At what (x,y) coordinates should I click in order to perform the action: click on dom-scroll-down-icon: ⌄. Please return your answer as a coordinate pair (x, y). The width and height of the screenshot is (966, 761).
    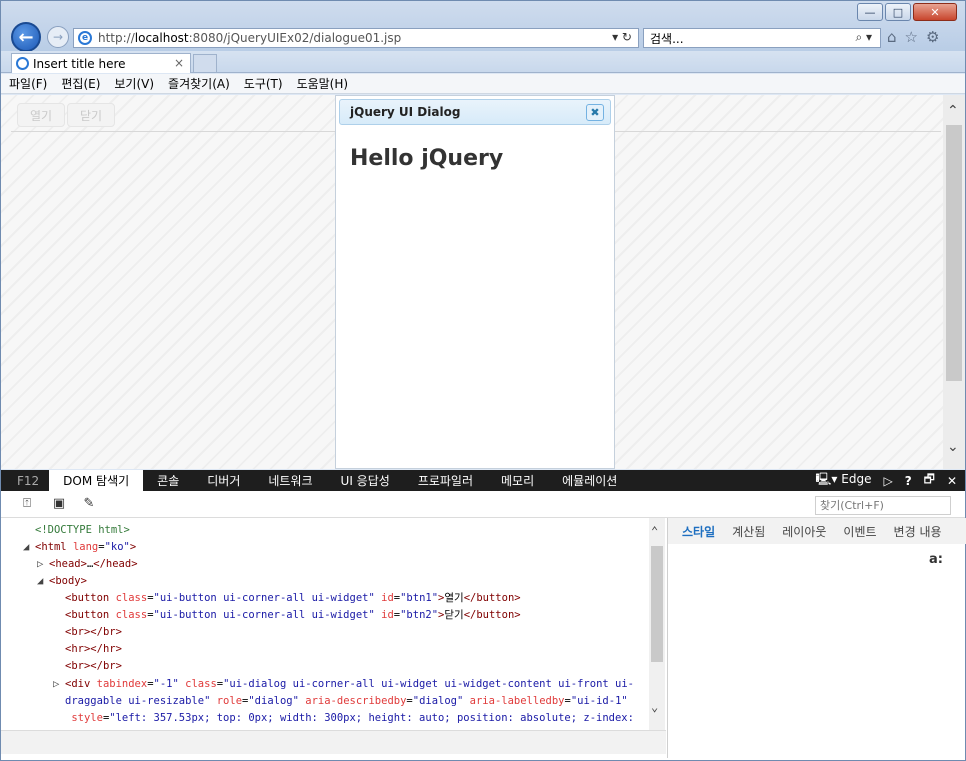
    Looking at the image, I should click on (654, 707).